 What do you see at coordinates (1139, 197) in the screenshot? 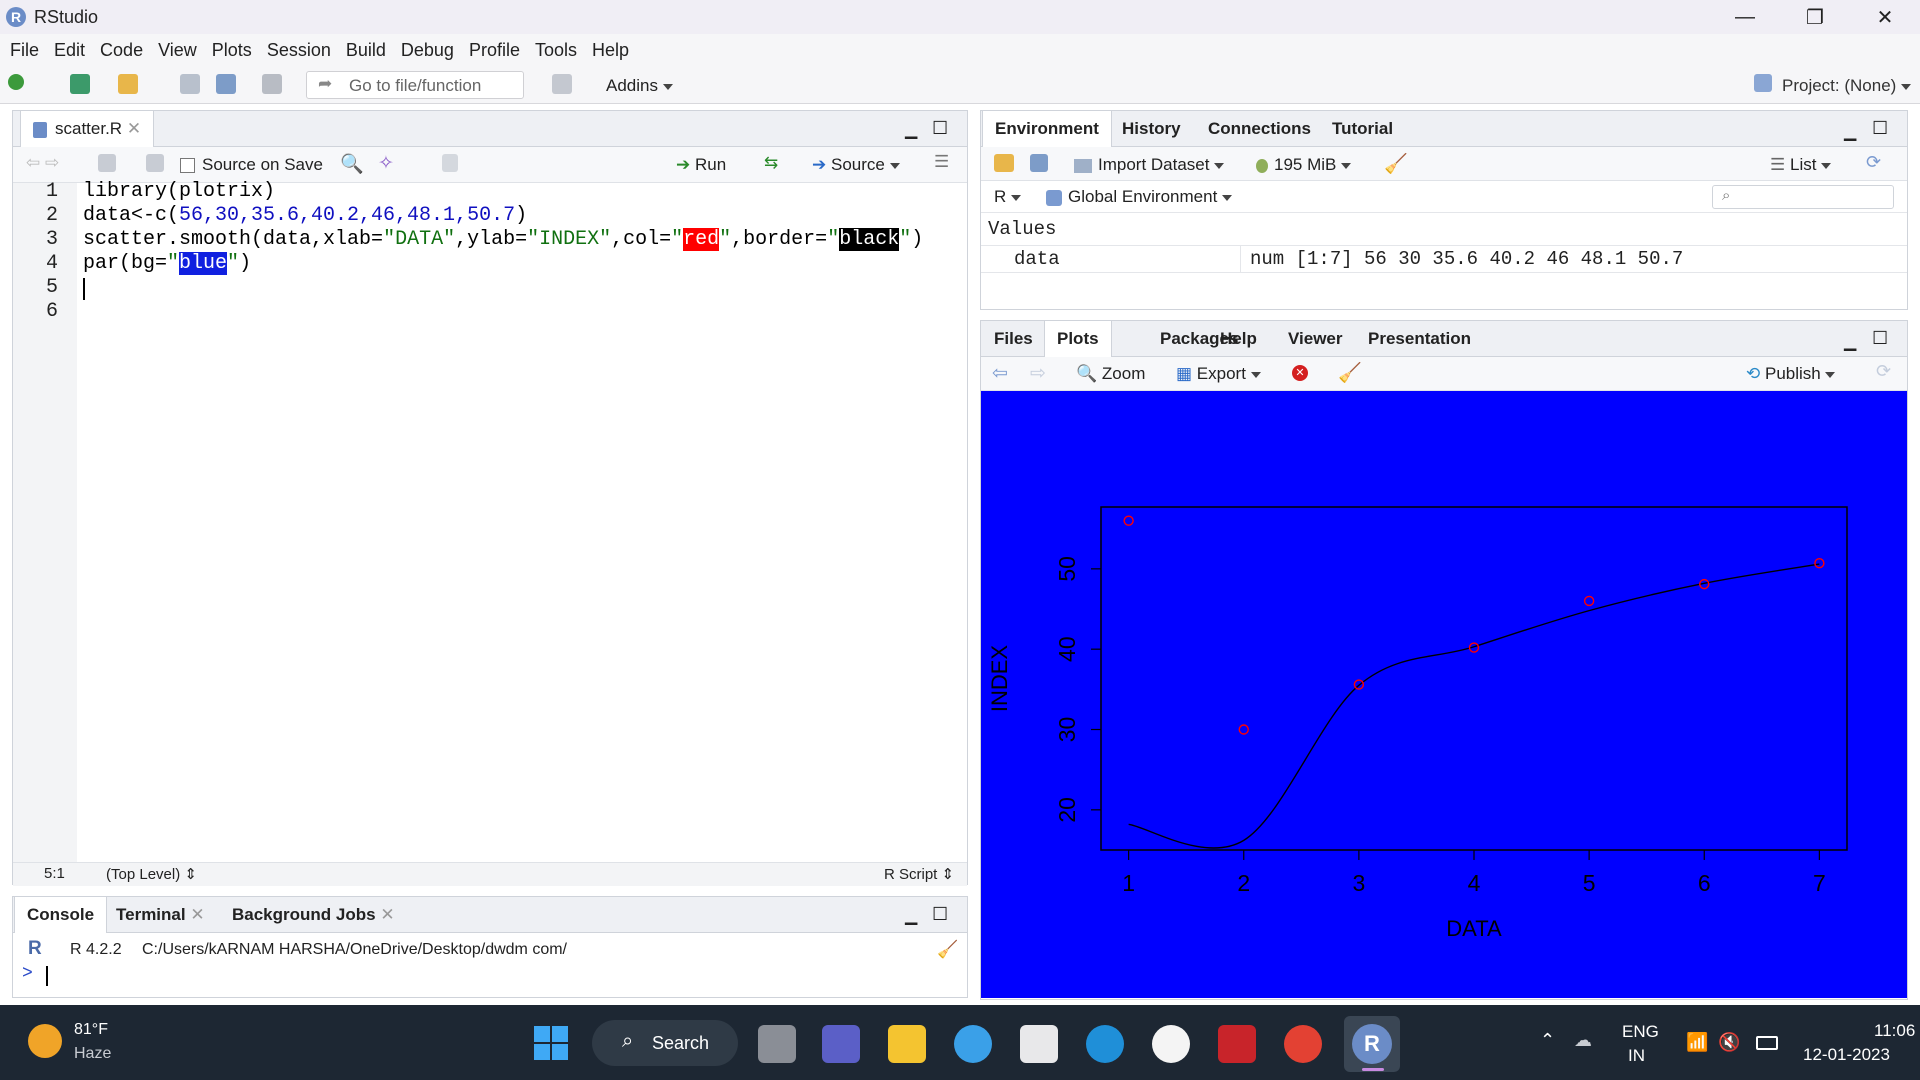
I see `global-env-selector: Global Environment` at bounding box center [1139, 197].